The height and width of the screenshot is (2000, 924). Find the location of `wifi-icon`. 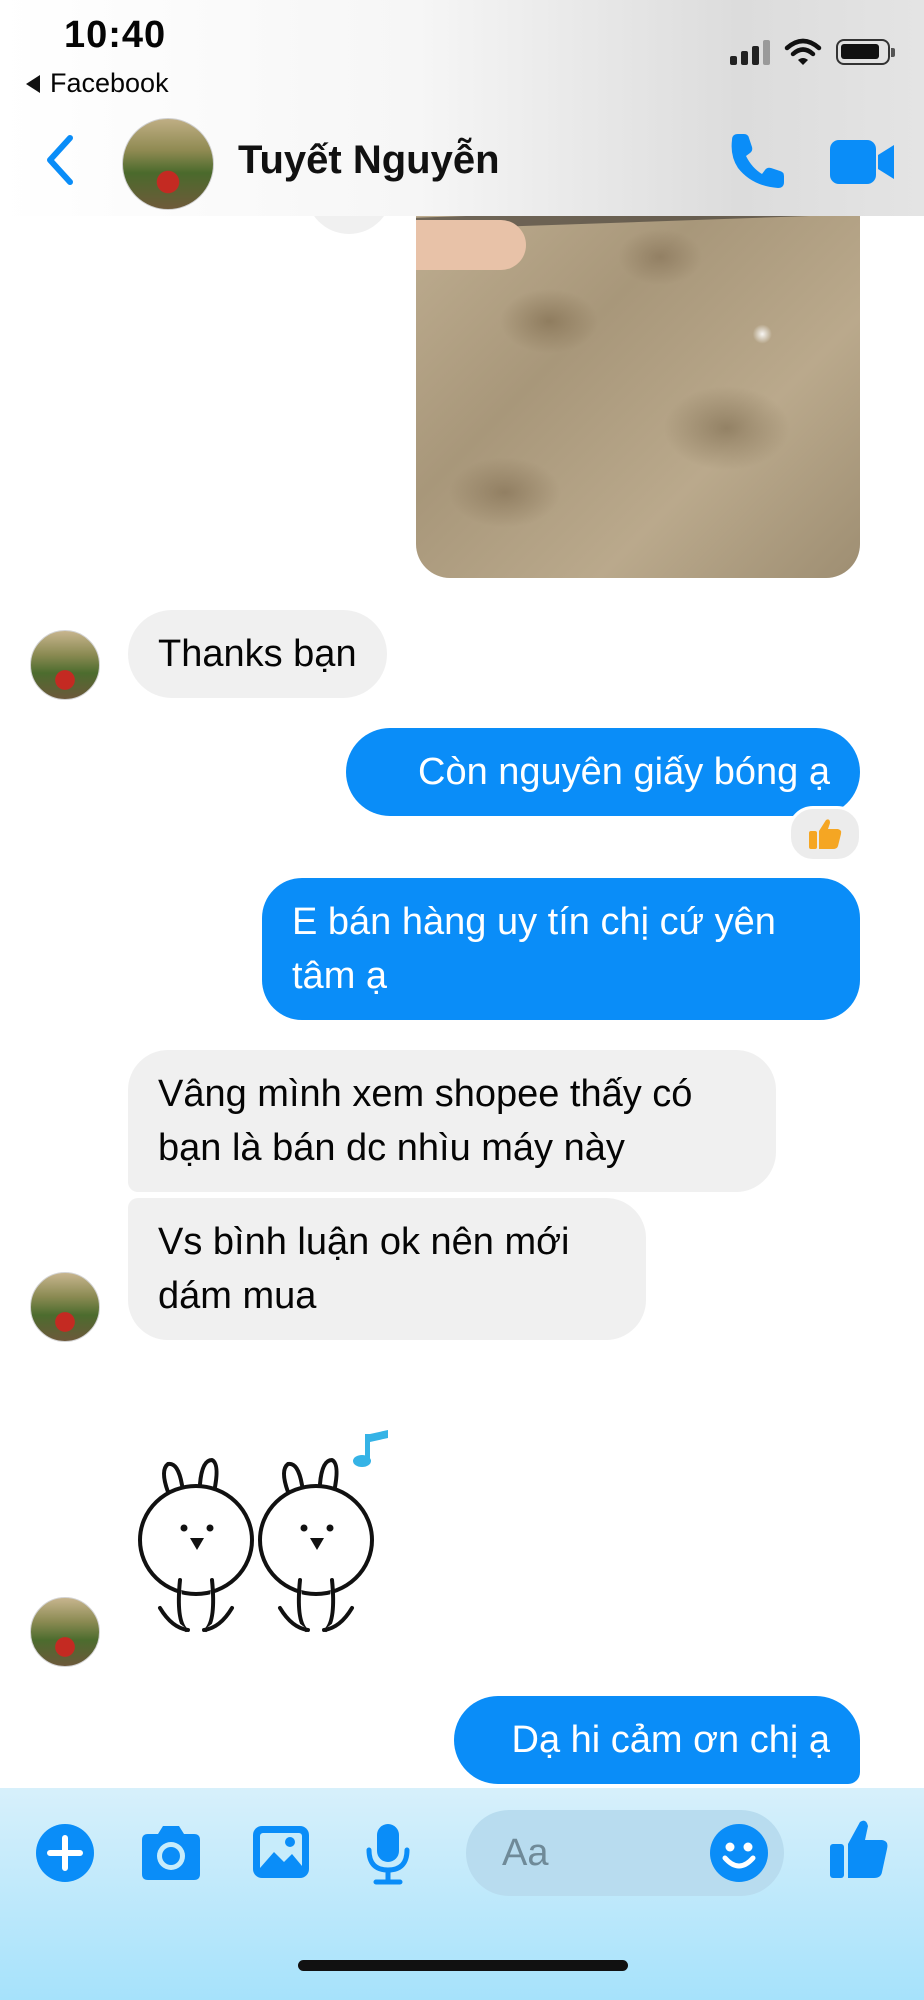

wifi-icon is located at coordinates (803, 51).